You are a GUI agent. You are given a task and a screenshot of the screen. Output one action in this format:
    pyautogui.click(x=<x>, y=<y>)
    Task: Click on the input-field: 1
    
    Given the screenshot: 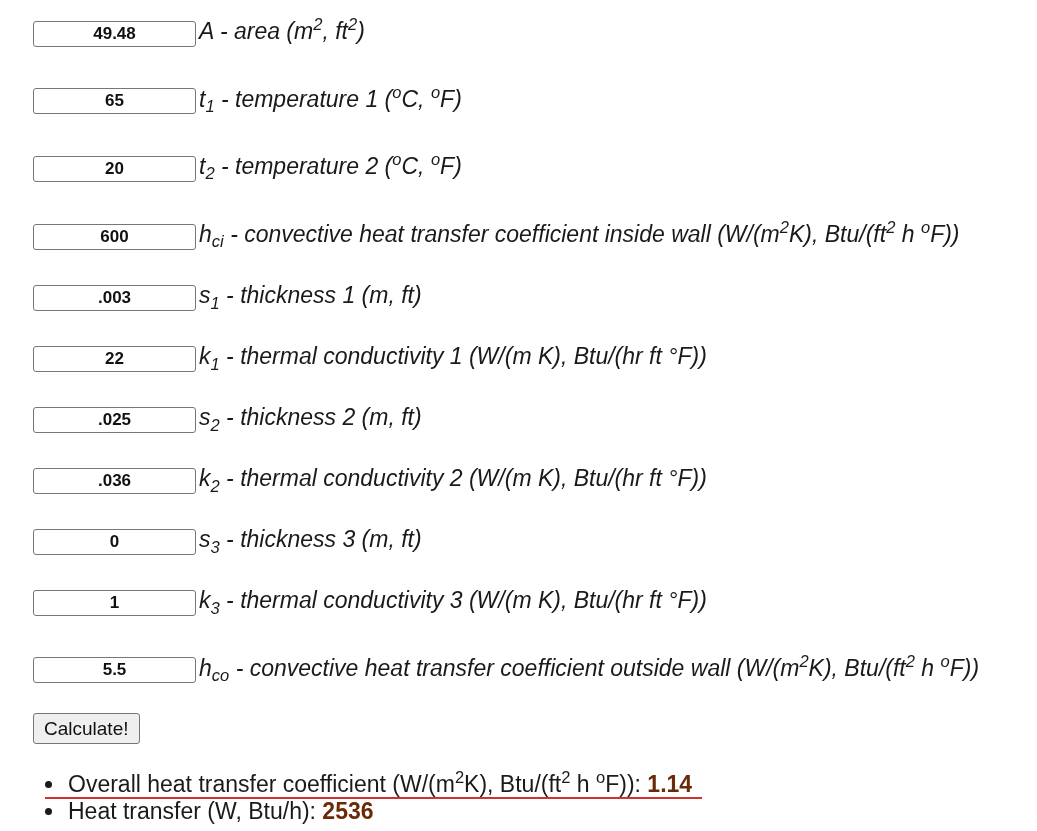 What is the action you would take?
    pyautogui.click(x=114, y=602)
    